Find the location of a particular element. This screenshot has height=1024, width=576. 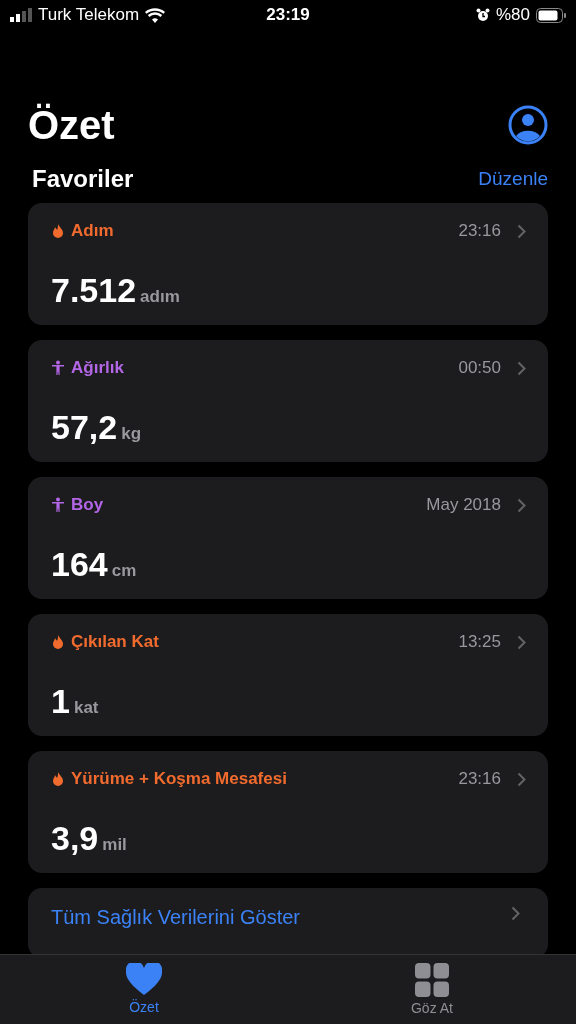

metric-value: 3,9 is located at coordinates (75, 838).